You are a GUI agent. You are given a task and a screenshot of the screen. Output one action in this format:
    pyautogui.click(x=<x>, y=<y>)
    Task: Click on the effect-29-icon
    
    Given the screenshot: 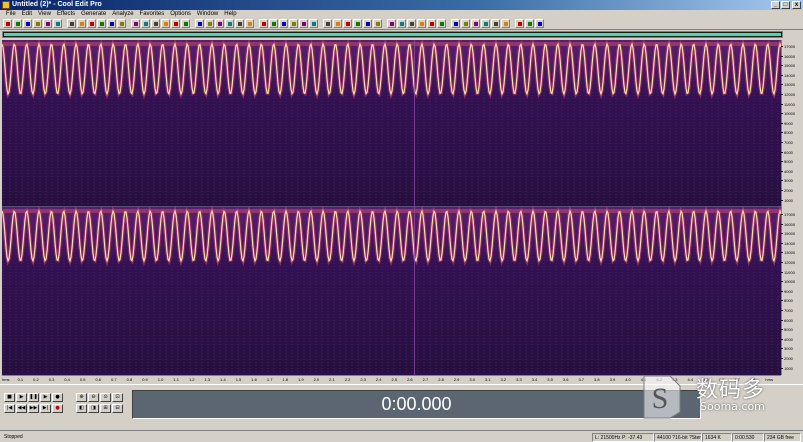 What is the action you would take?
    pyautogui.click(x=539, y=23)
    